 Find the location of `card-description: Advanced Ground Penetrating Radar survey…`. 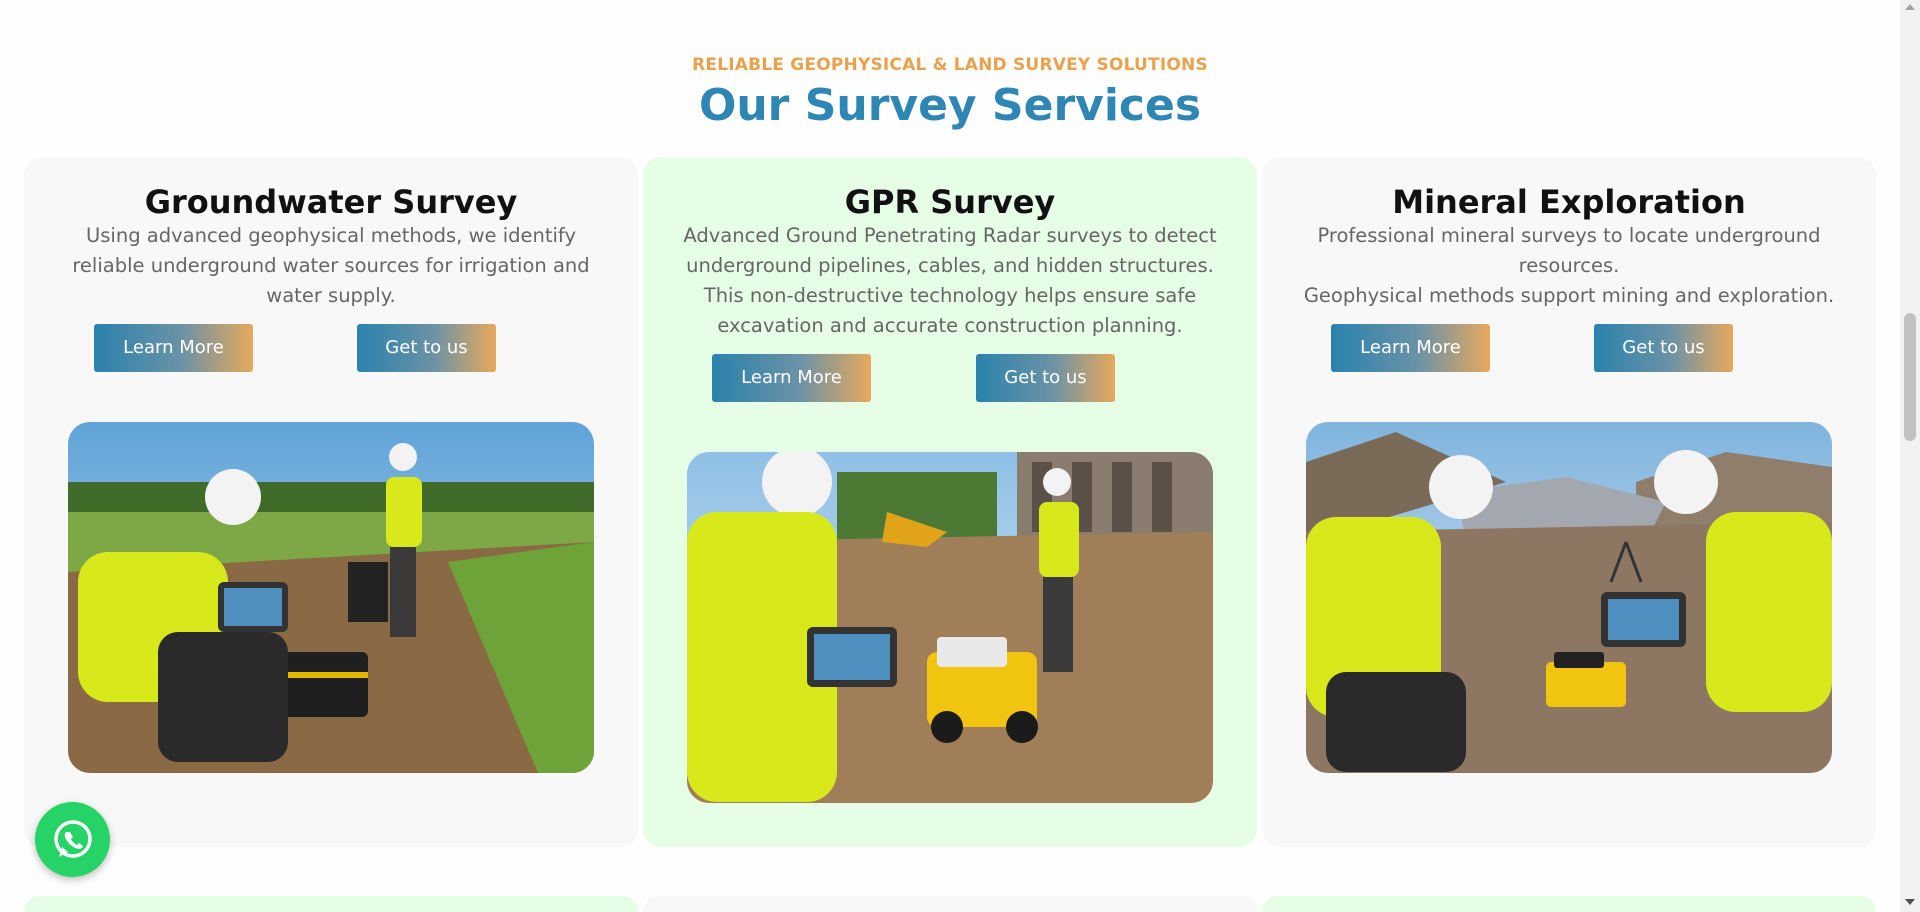

card-description: Advanced Ground Penetrating Radar survey… is located at coordinates (950, 281).